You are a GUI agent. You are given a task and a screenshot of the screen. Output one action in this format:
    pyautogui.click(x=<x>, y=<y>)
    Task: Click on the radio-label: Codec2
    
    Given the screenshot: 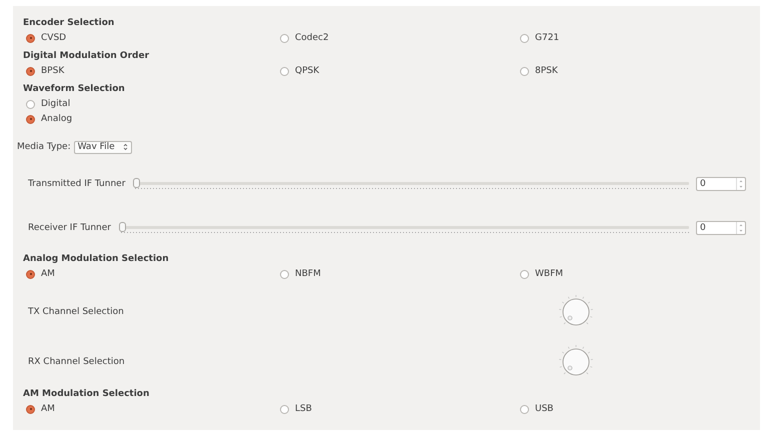 What is the action you would take?
    pyautogui.click(x=312, y=38)
    